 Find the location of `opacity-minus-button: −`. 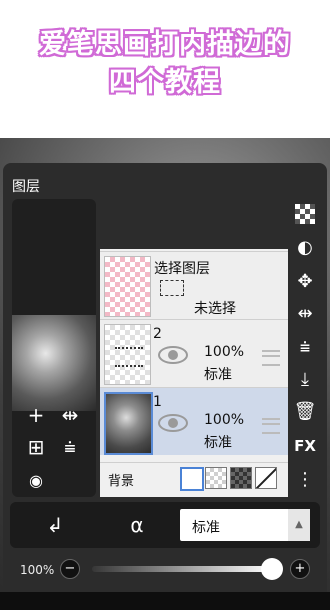

opacity-minus-button: − is located at coordinates (70, 569).